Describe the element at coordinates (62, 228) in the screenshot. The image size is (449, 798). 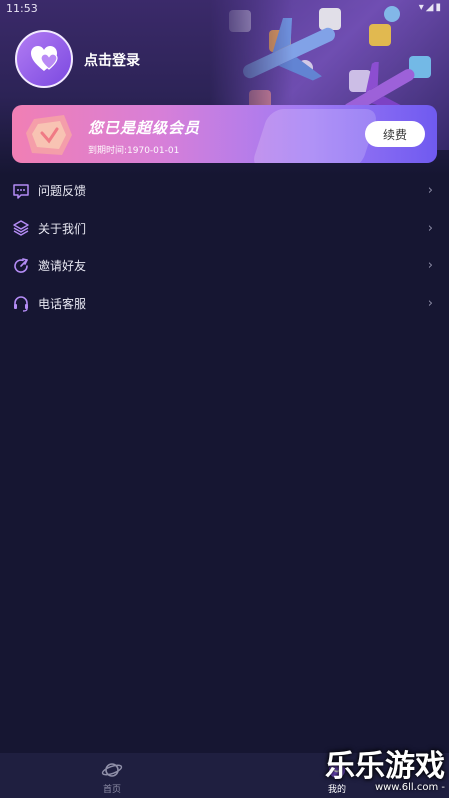
I see `menu-label: 关于我们` at that location.